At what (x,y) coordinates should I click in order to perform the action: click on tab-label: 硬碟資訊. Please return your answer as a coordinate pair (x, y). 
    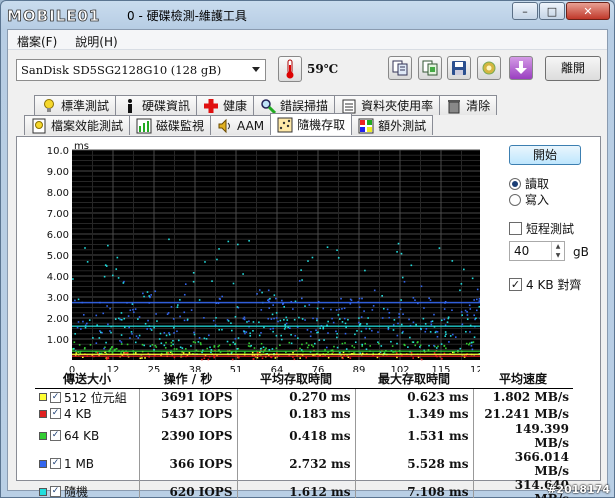
    Looking at the image, I should click on (166, 106).